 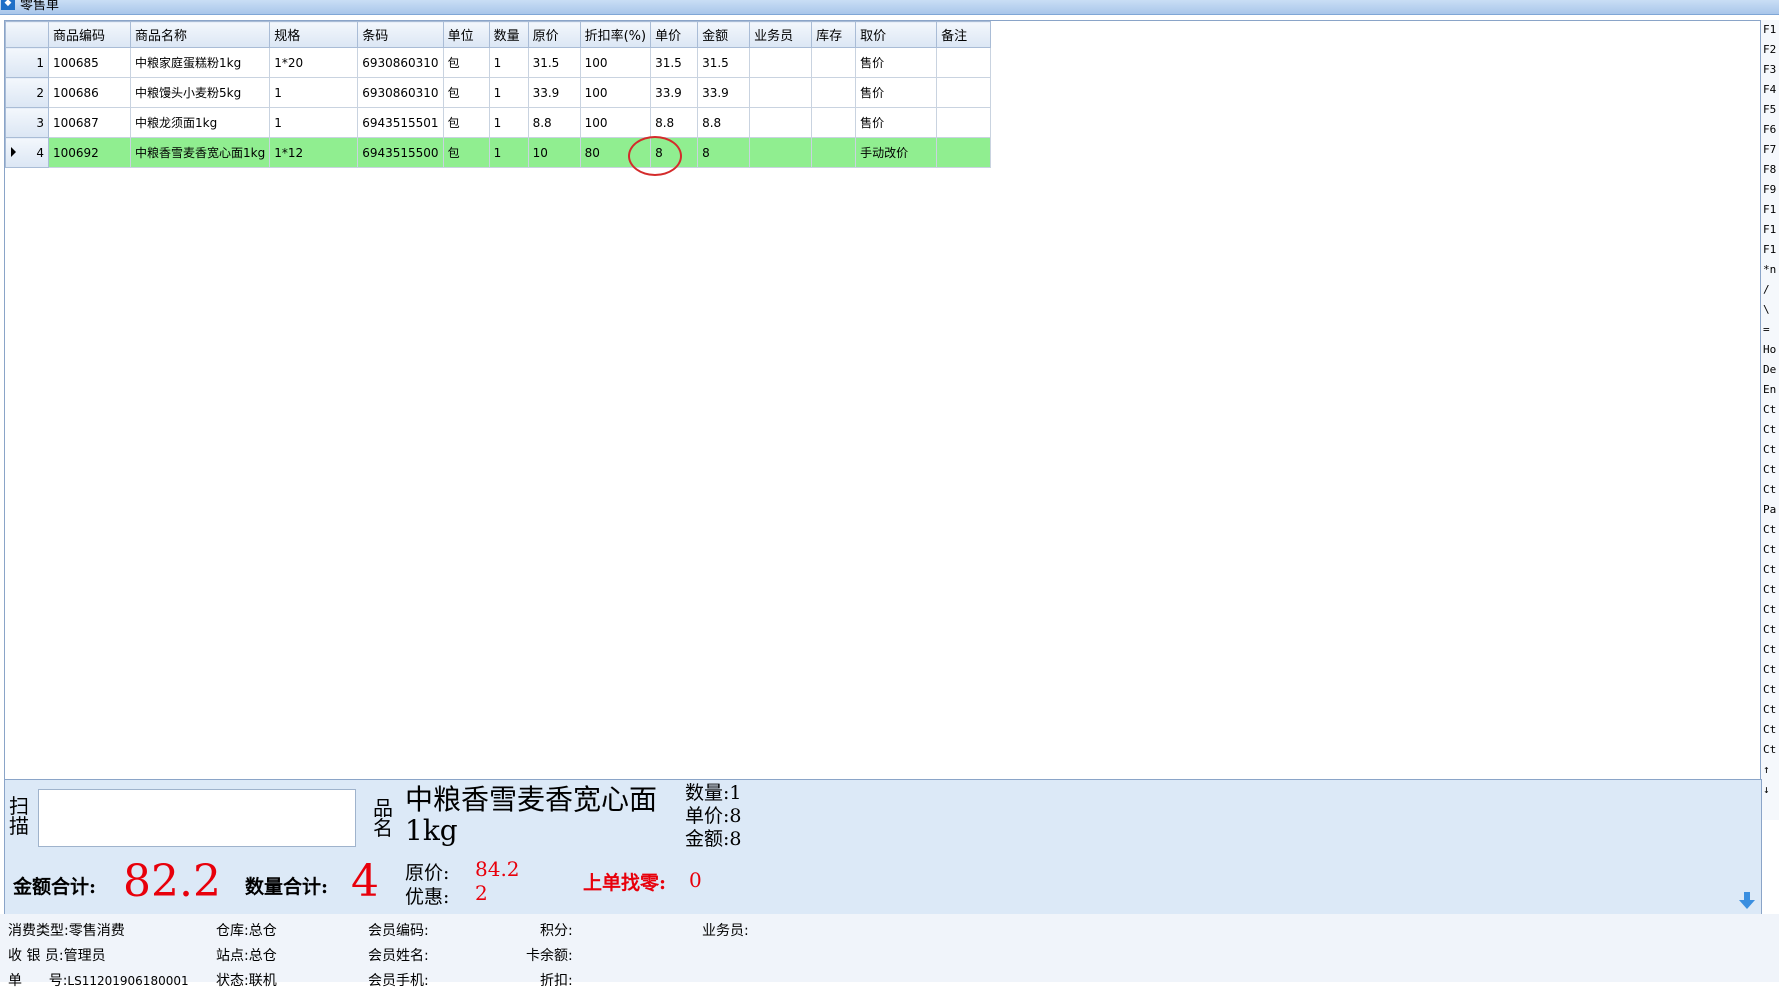 What do you see at coordinates (38, 931) in the screenshot?
I see `consume-type-label: 消费类型:` at bounding box center [38, 931].